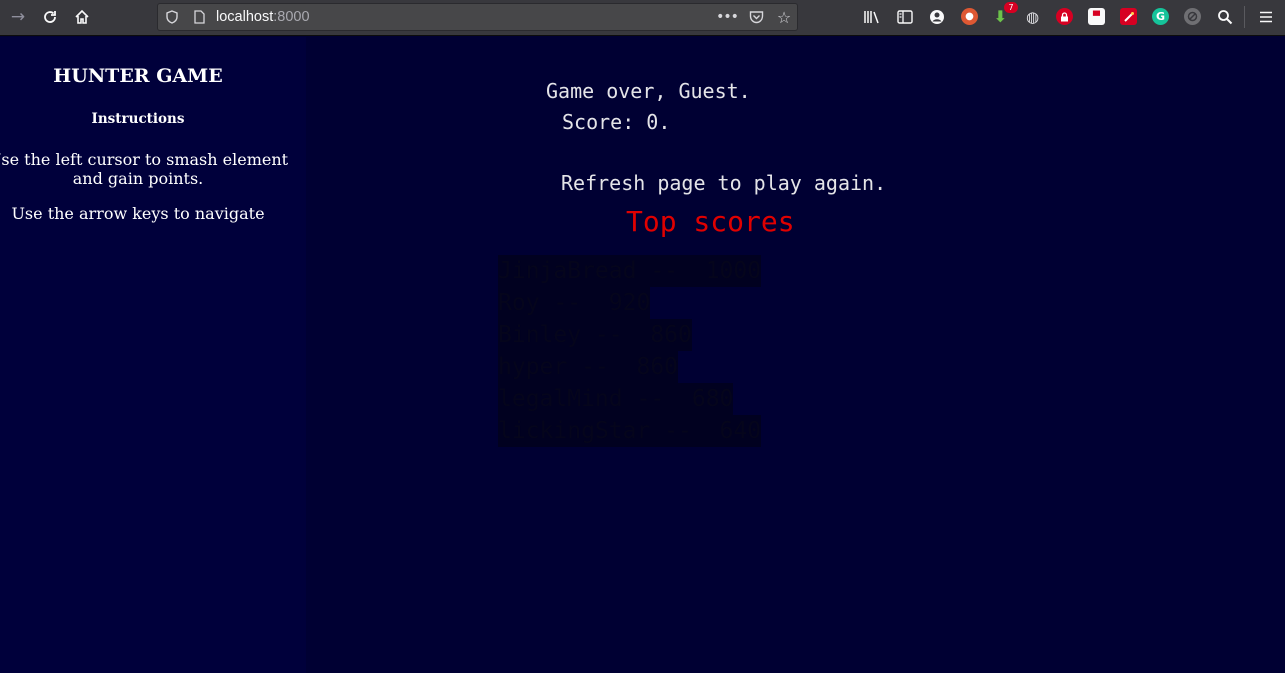  What do you see at coordinates (18, 17) in the screenshot?
I see `arrow-forward-icon: →` at bounding box center [18, 17].